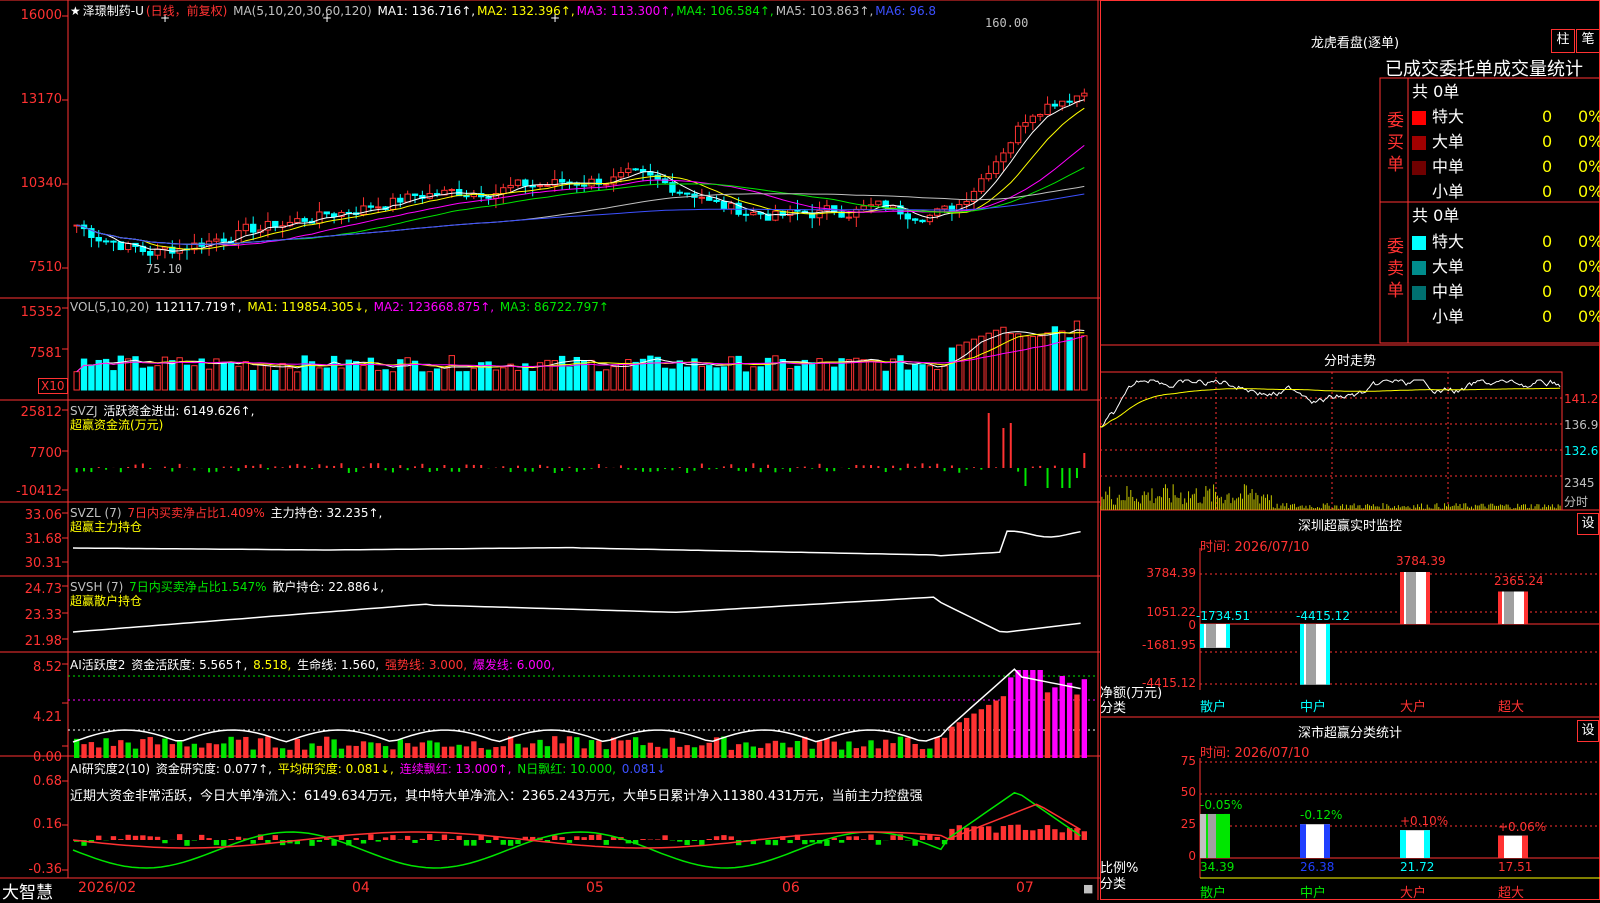 This screenshot has height=903, width=1600. Describe the element at coordinates (1315, 654) in the screenshot. I see `monitor-bar` at that location.